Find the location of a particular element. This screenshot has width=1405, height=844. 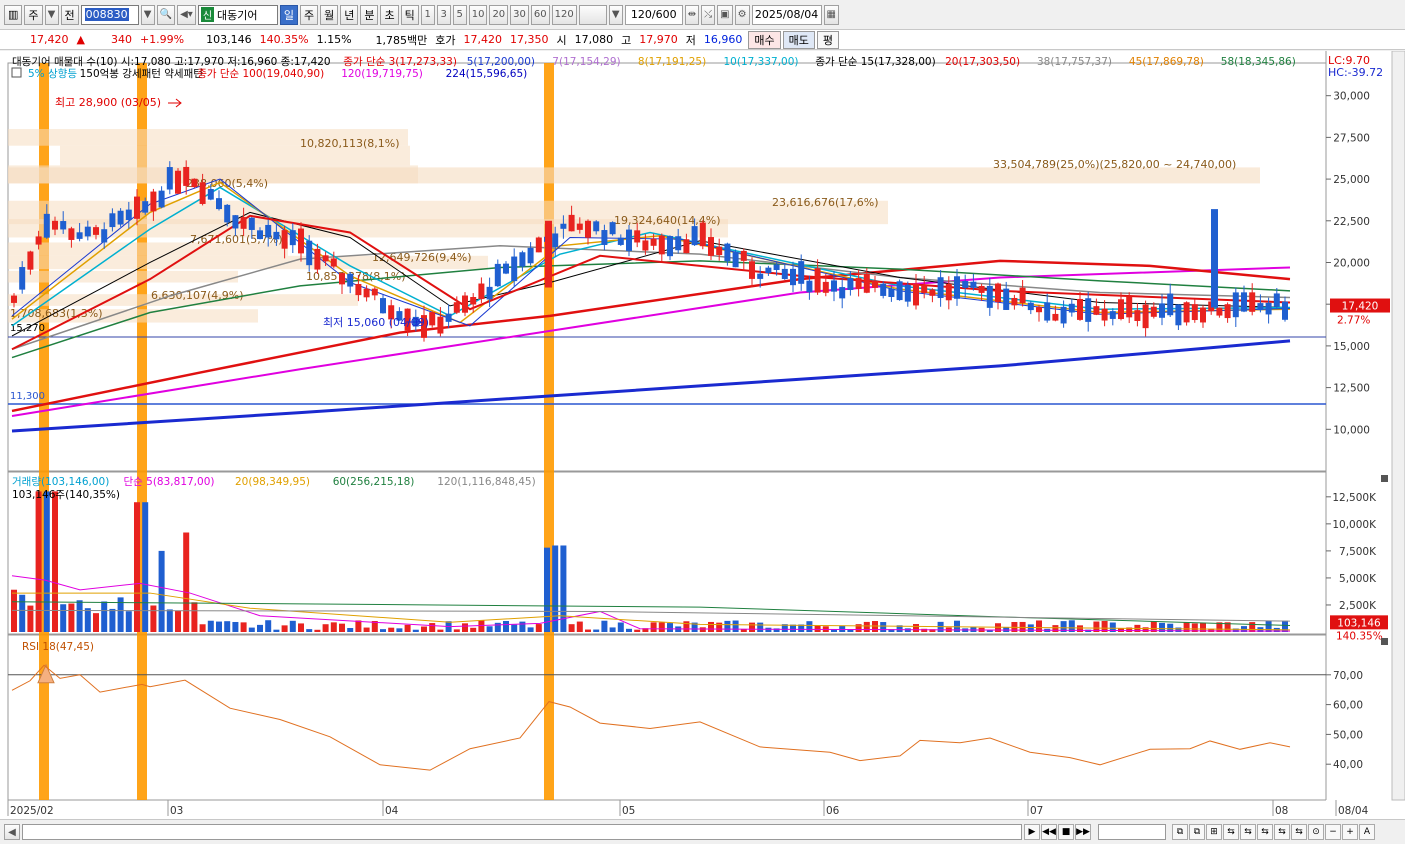

search-icon: 🔍 is located at coordinates (166, 14).